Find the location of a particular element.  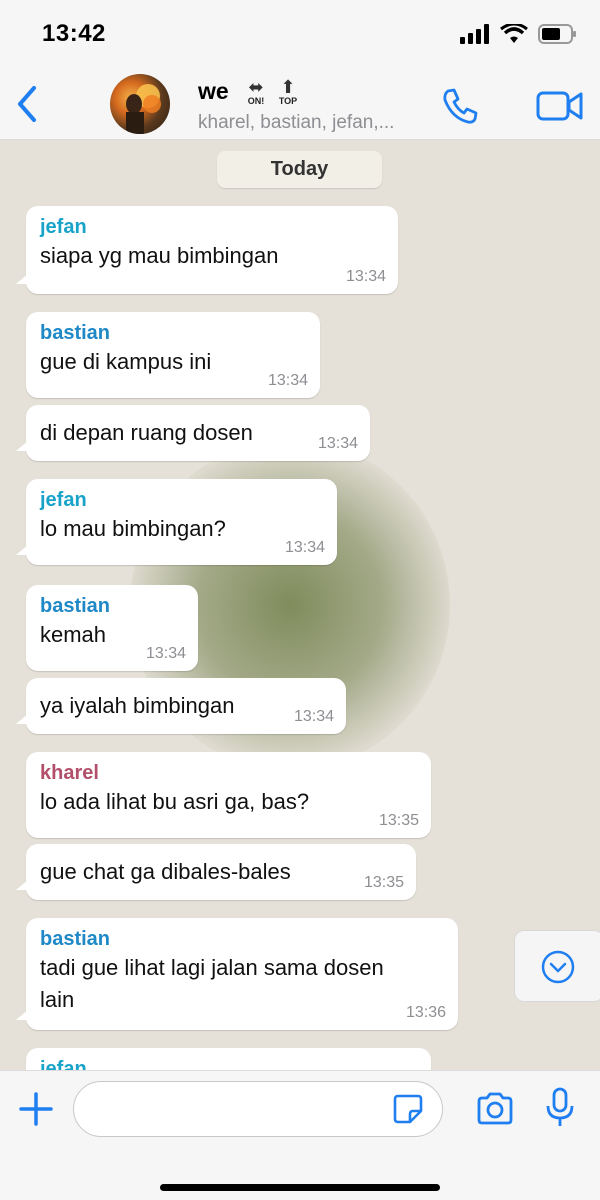

back-button is located at coordinates (28, 104).